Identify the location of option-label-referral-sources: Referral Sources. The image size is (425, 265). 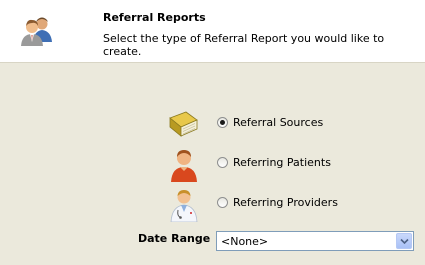
(278, 122).